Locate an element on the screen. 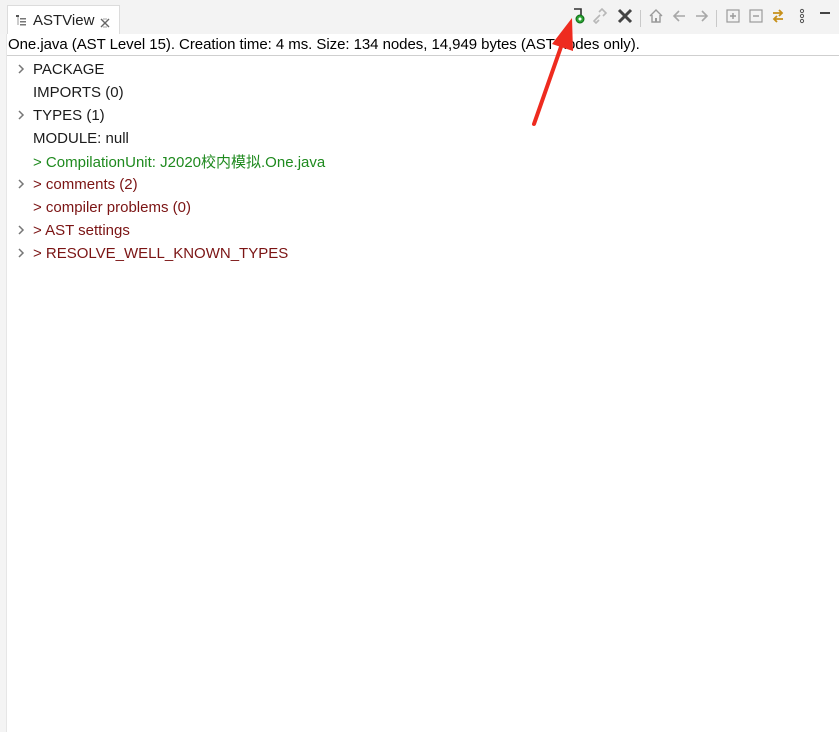  tree-item: > AST settings is located at coordinates (423, 230).